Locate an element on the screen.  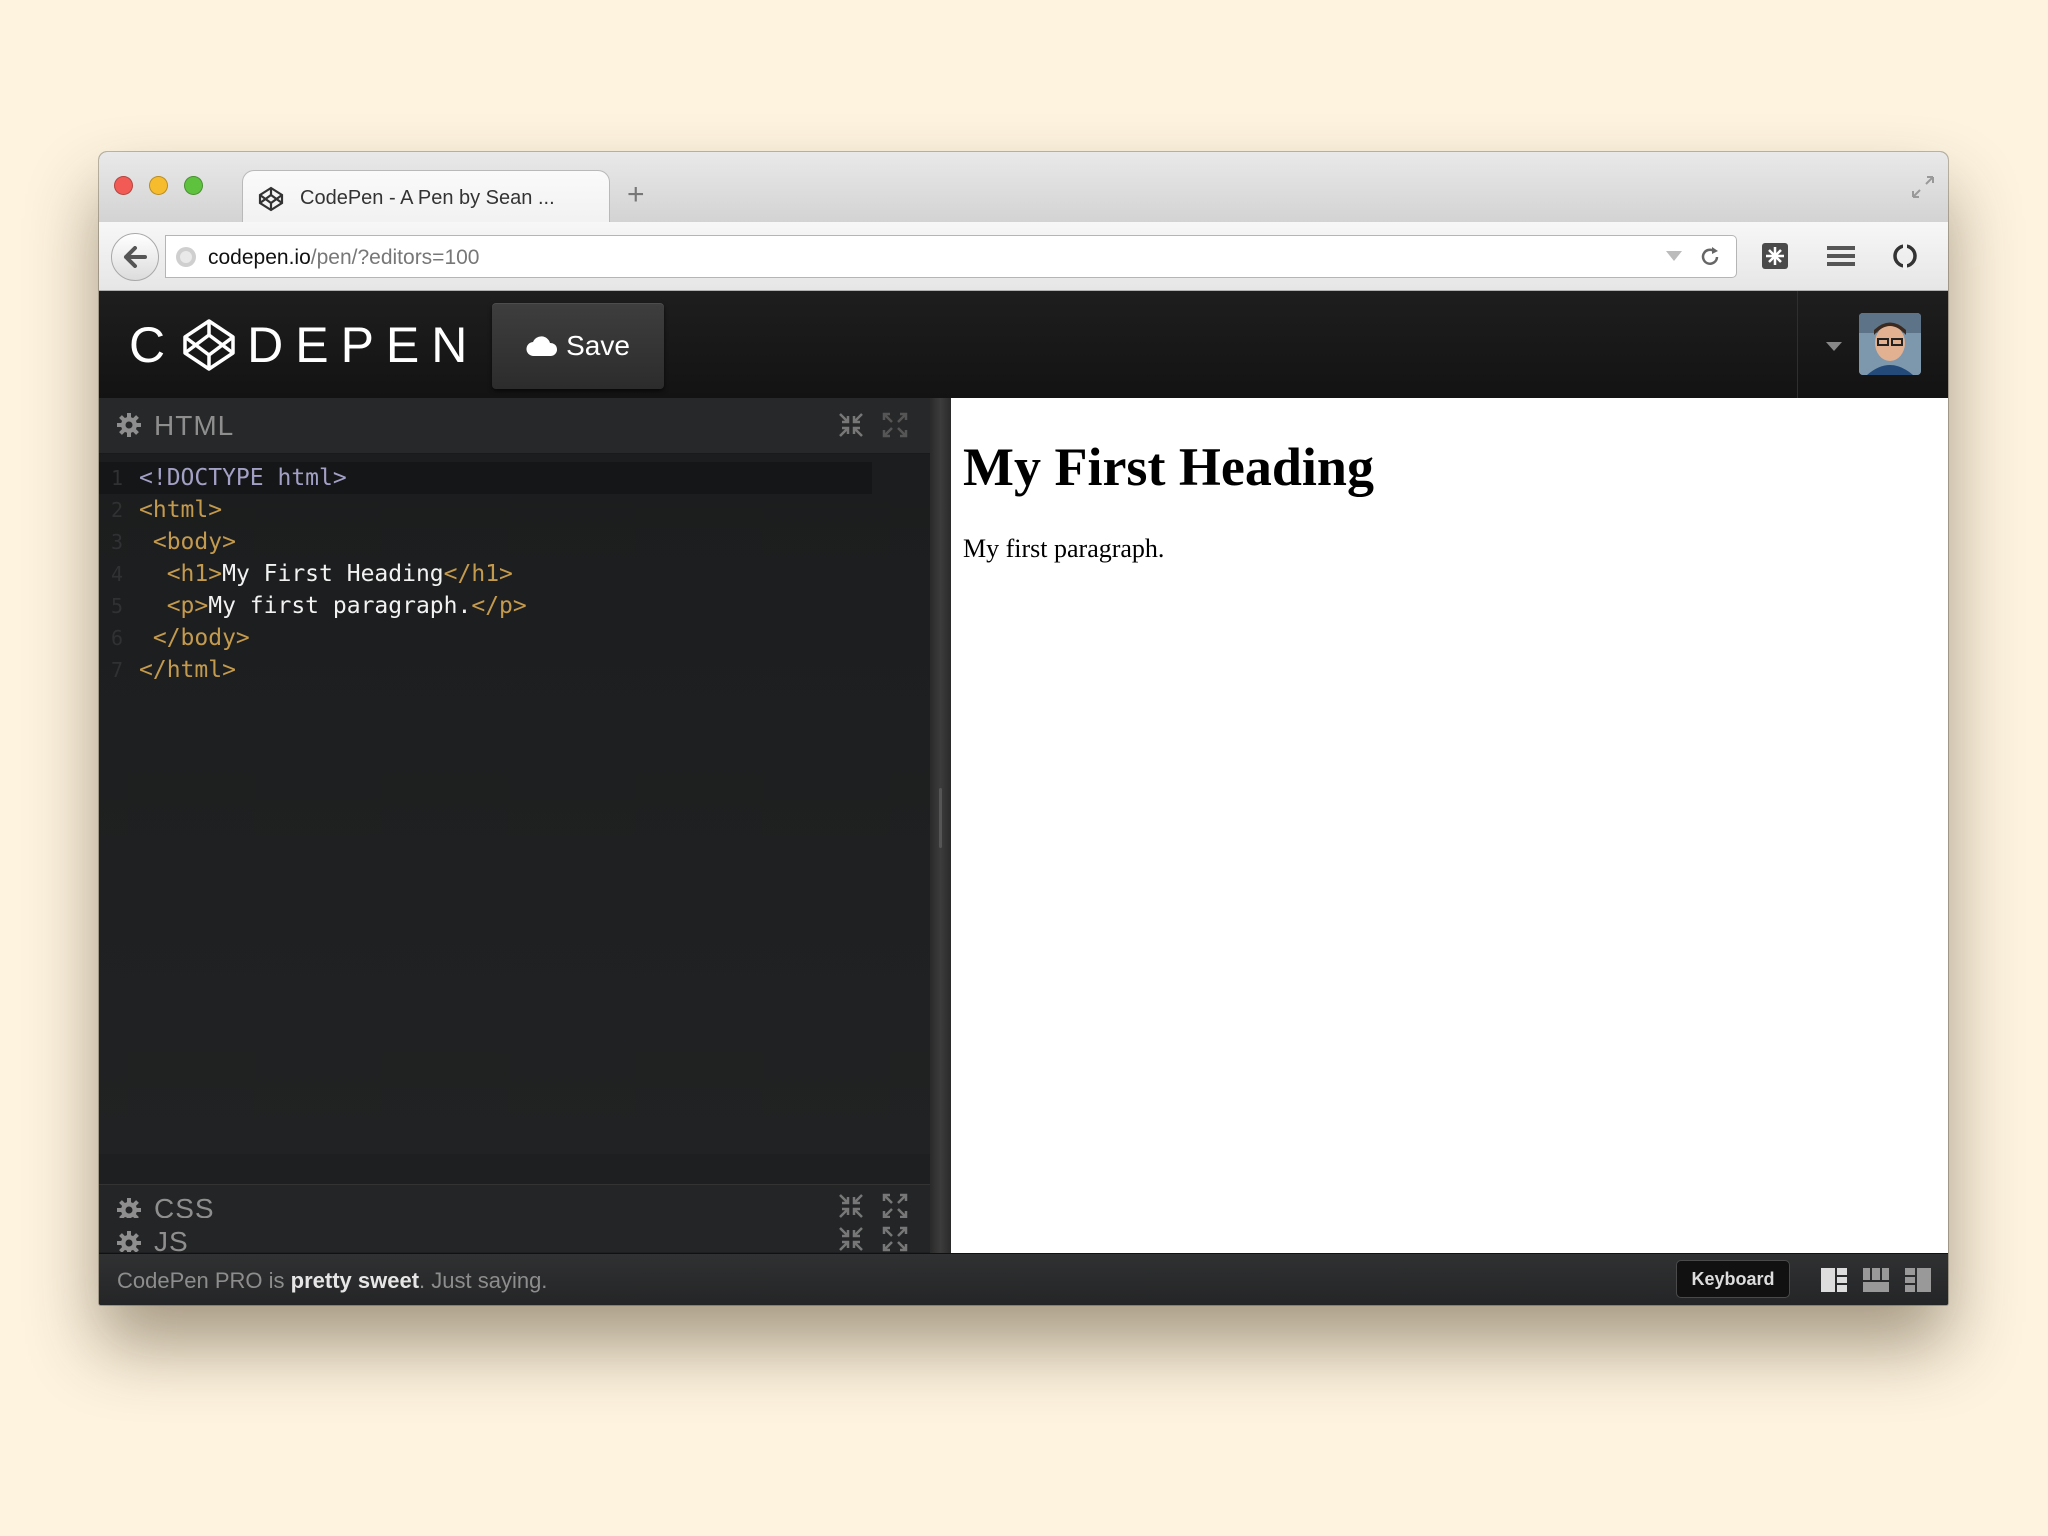
line-number: 5 is located at coordinates (117, 606).